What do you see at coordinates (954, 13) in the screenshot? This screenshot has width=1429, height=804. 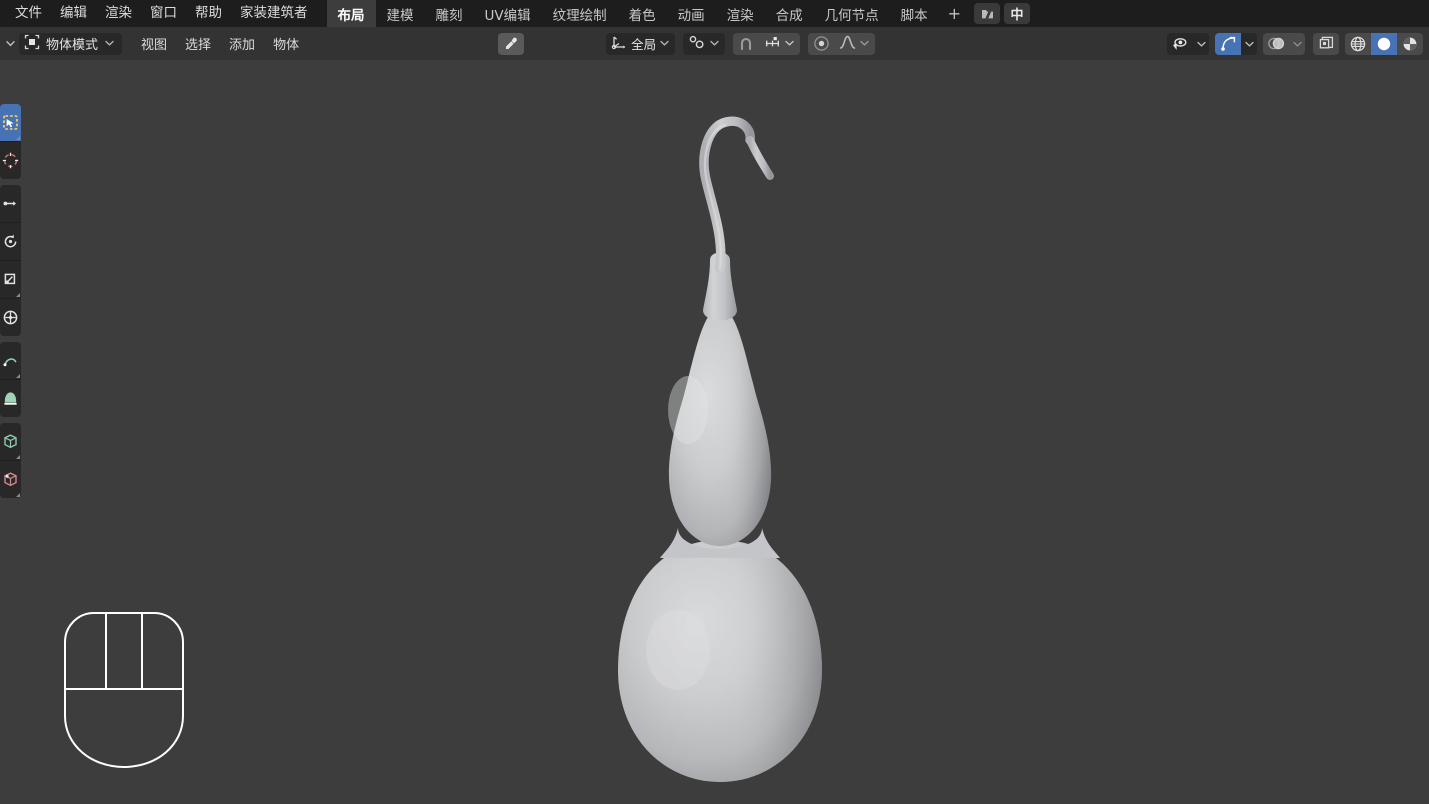 I see `add-workspace-button: +` at bounding box center [954, 13].